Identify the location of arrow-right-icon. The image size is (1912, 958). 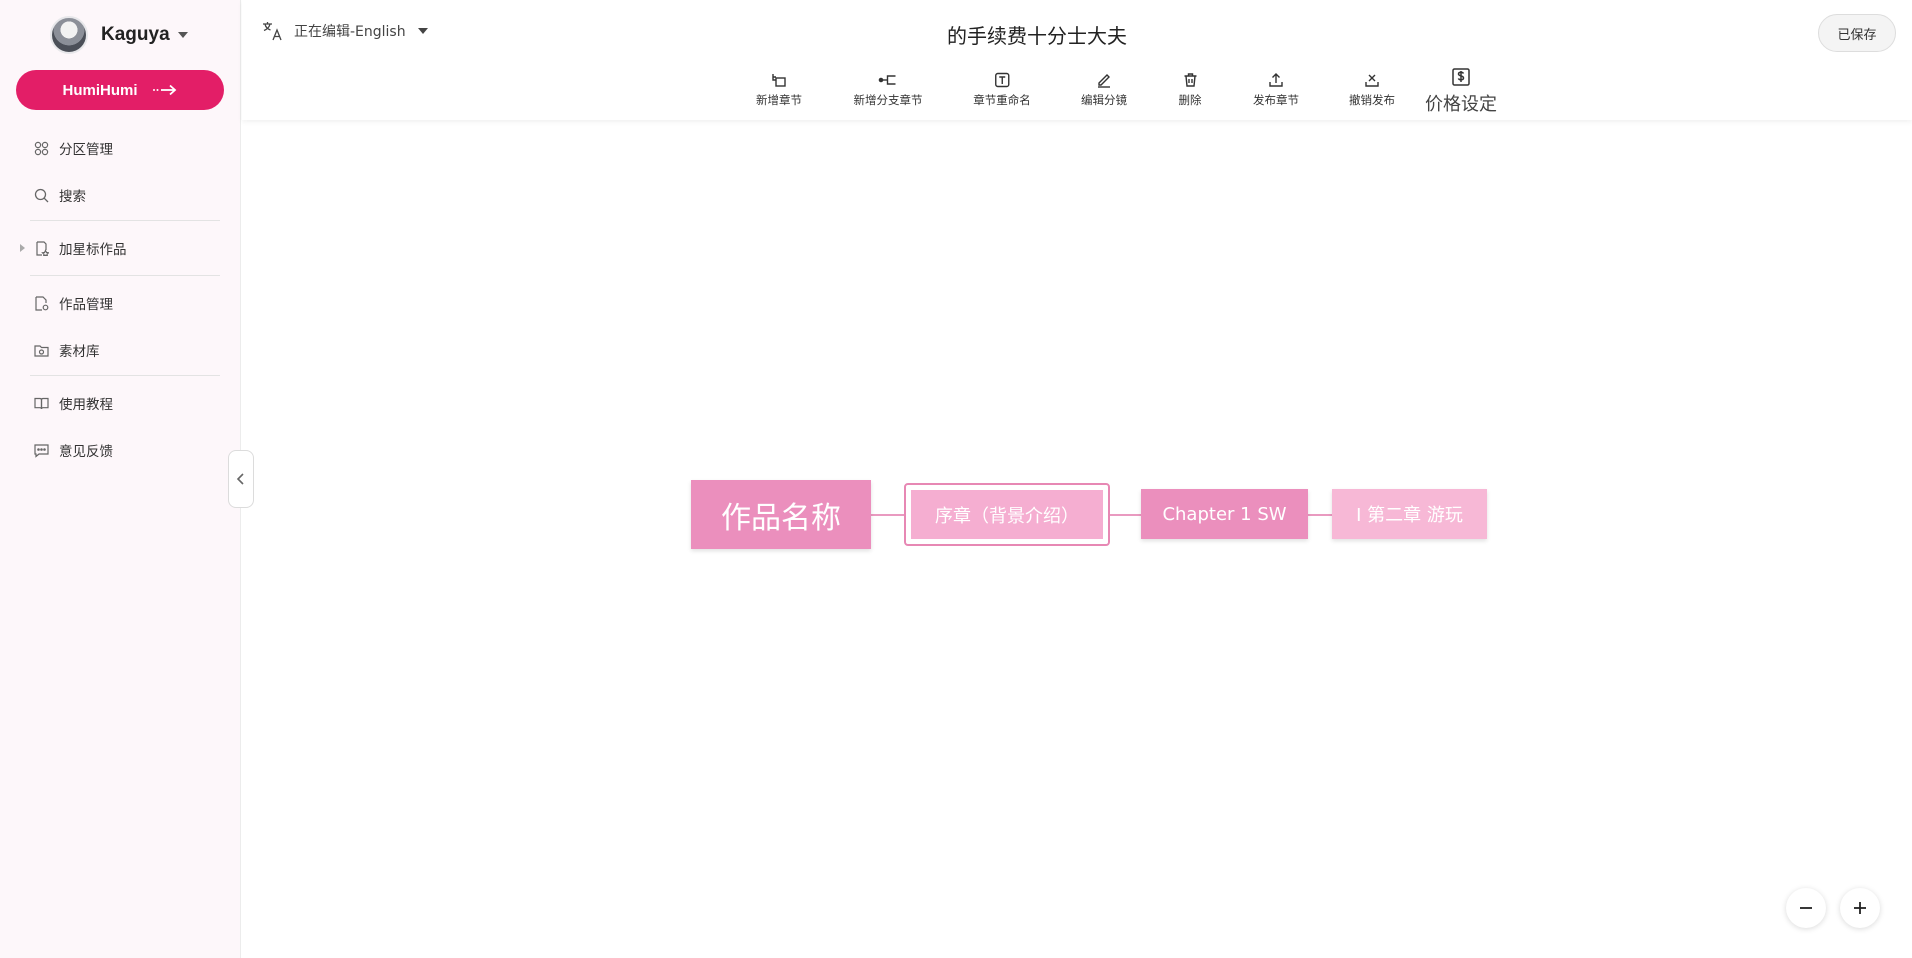
(165, 90).